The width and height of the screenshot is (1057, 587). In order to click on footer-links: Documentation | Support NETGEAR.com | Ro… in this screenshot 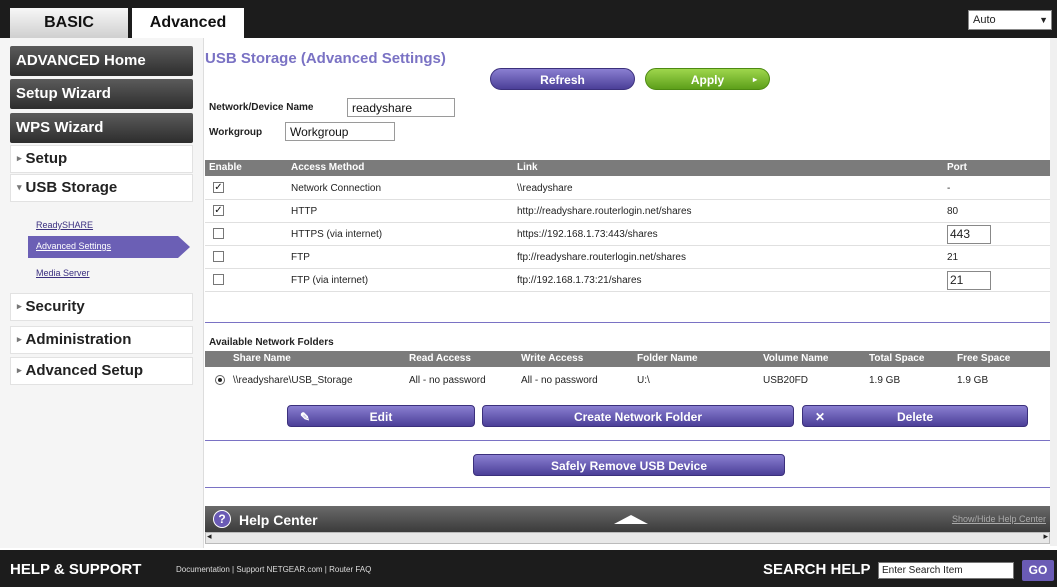, I will do `click(273, 569)`.